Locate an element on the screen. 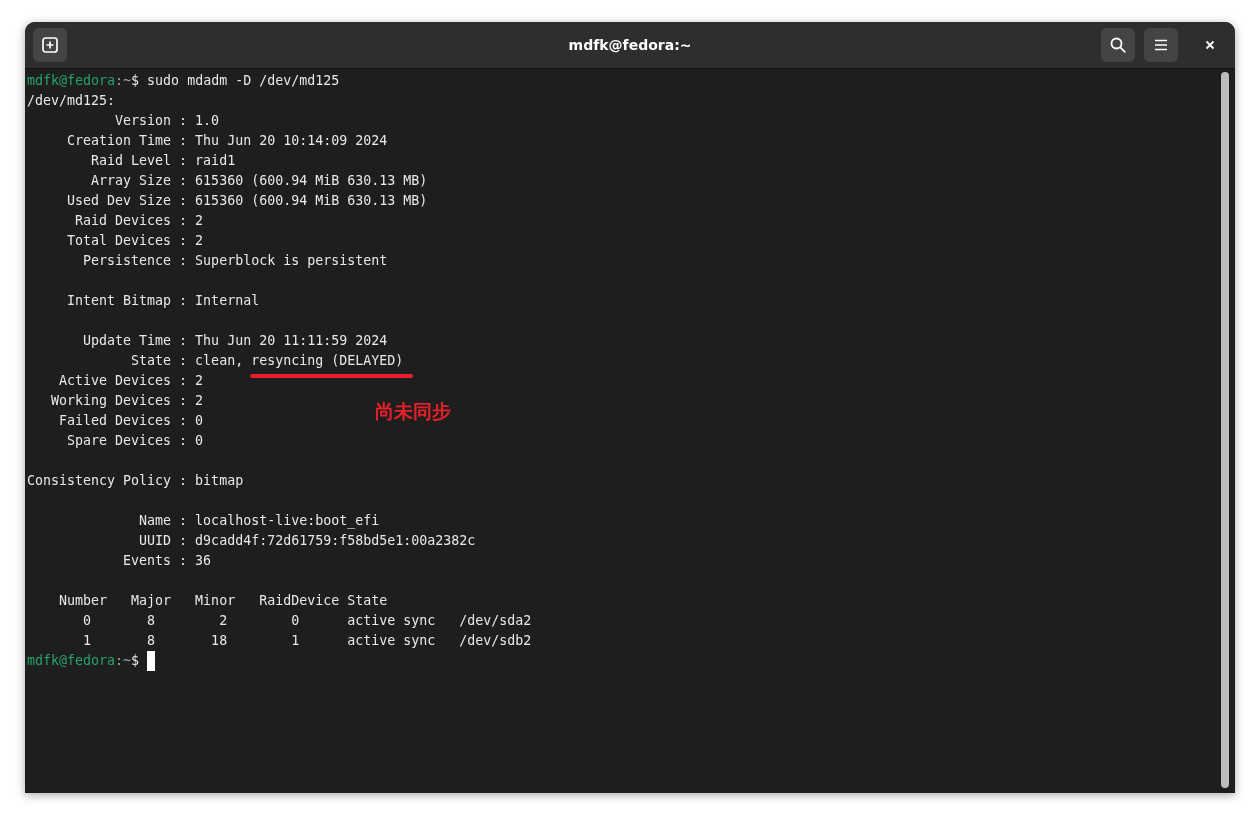 The image size is (1260, 821). output-line: Update Time : Thu Jun 20 11:11:59 2024 is located at coordinates (235, 341).